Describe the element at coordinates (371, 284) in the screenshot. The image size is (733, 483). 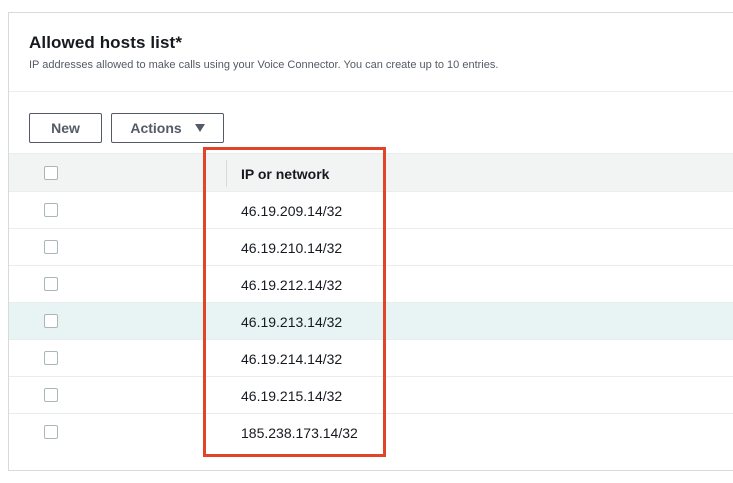
I see `table-row: 46.19.212.14/32` at that location.